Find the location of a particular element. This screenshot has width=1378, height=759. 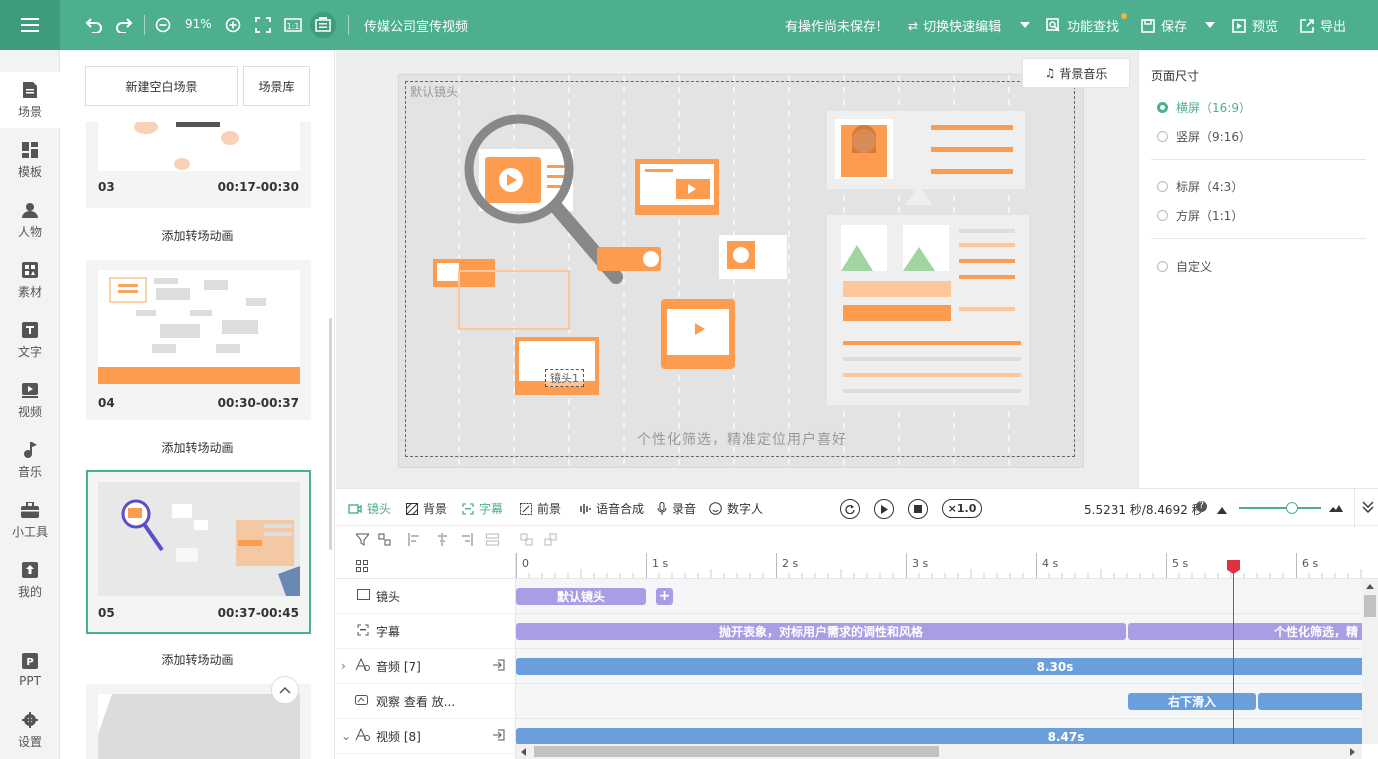

video-clip: 8.47s is located at coordinates (939, 736).